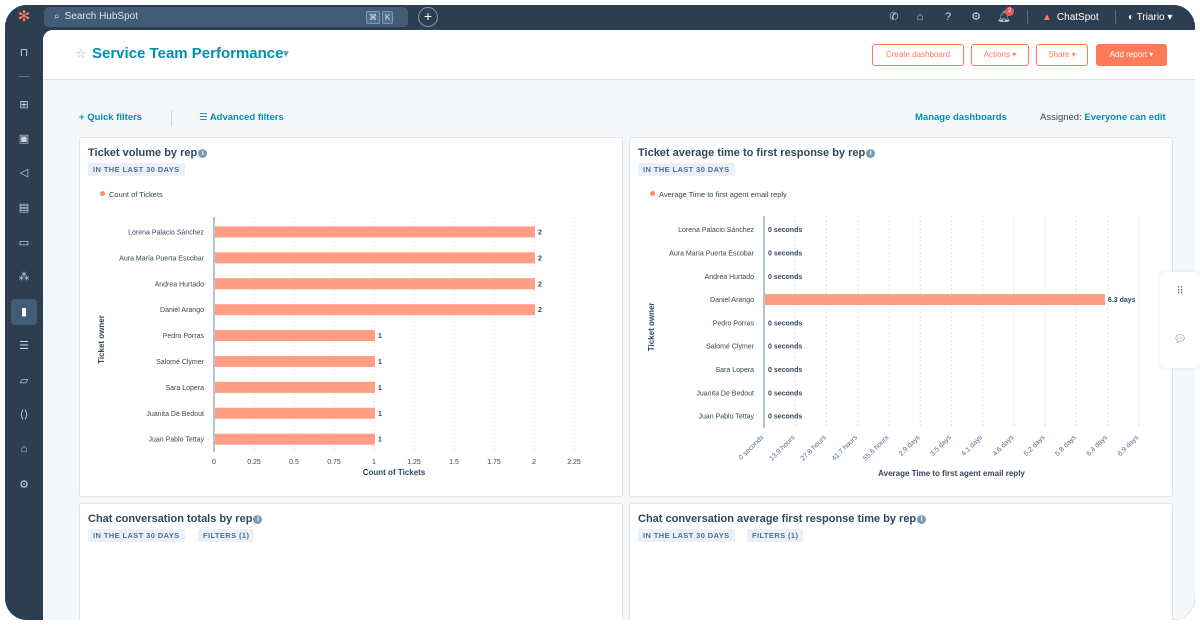  I want to click on filter-divider, so click(171, 118).